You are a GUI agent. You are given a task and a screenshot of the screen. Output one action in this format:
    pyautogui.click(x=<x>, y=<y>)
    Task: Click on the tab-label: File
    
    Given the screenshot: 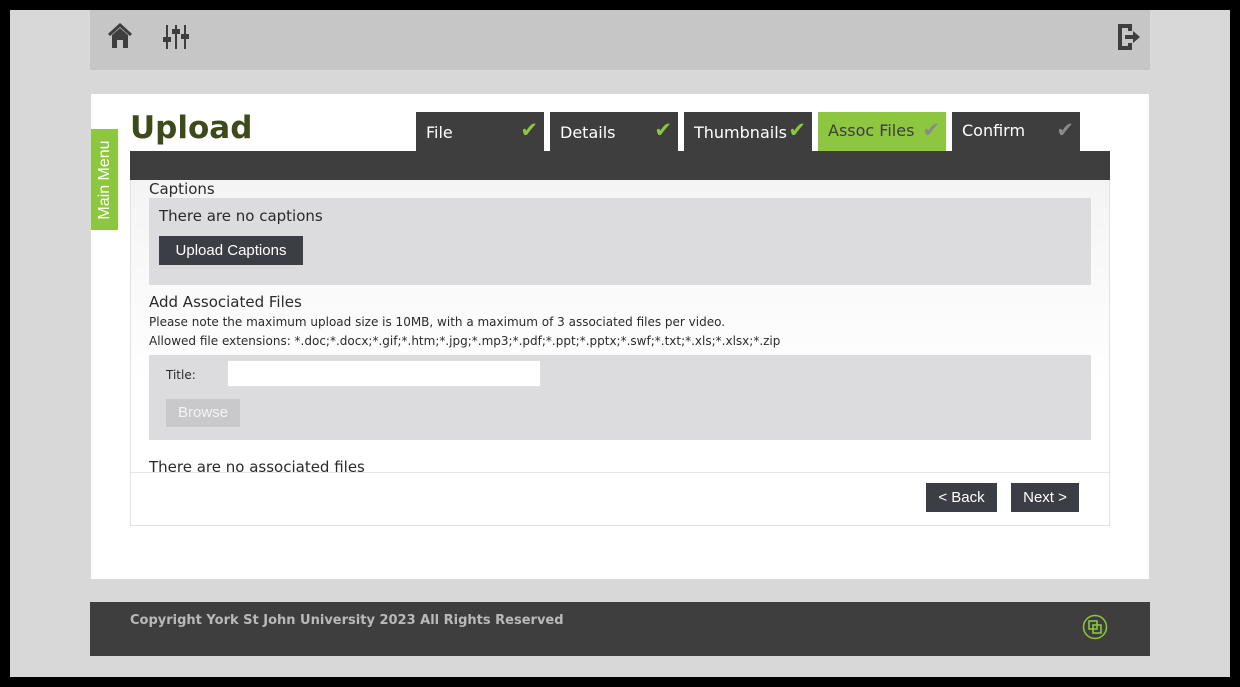 What is the action you would take?
    pyautogui.click(x=439, y=132)
    